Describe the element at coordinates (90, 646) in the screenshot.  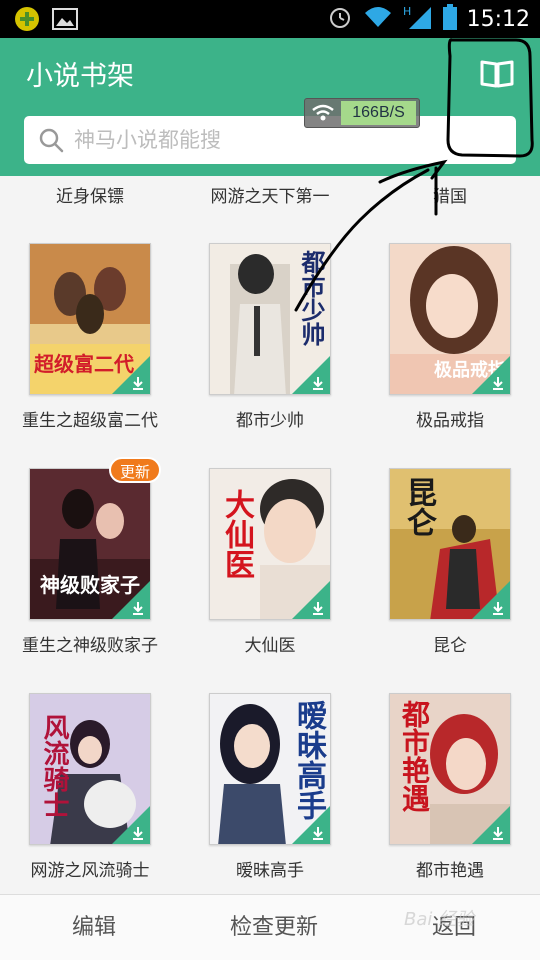
I see `book-title: 重生之神级败家子` at that location.